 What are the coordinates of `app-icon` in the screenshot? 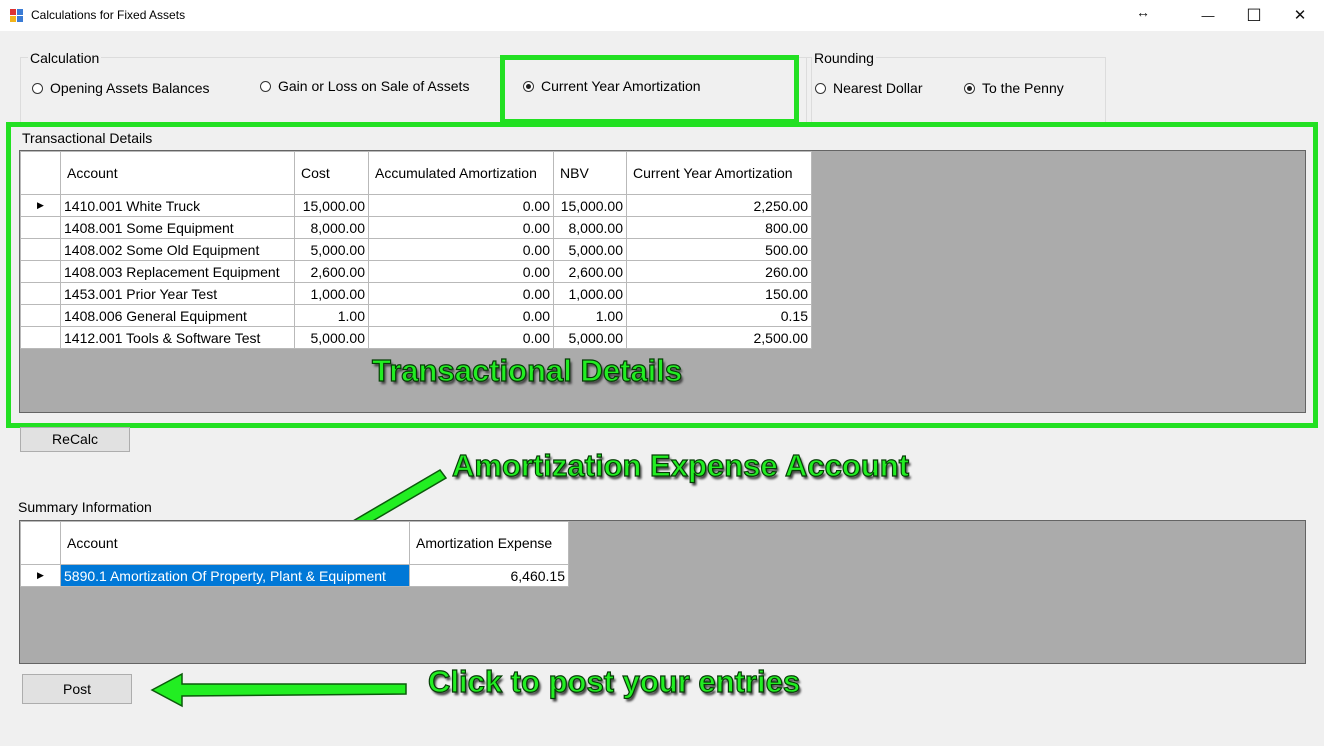 It's located at (17, 16).